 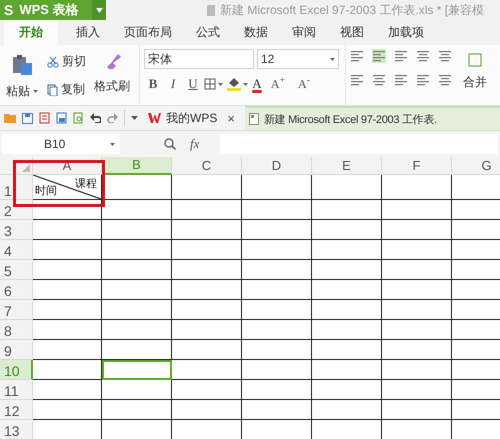 What do you see at coordinates (22, 91) in the screenshot?
I see `paste-button: 粘贴` at bounding box center [22, 91].